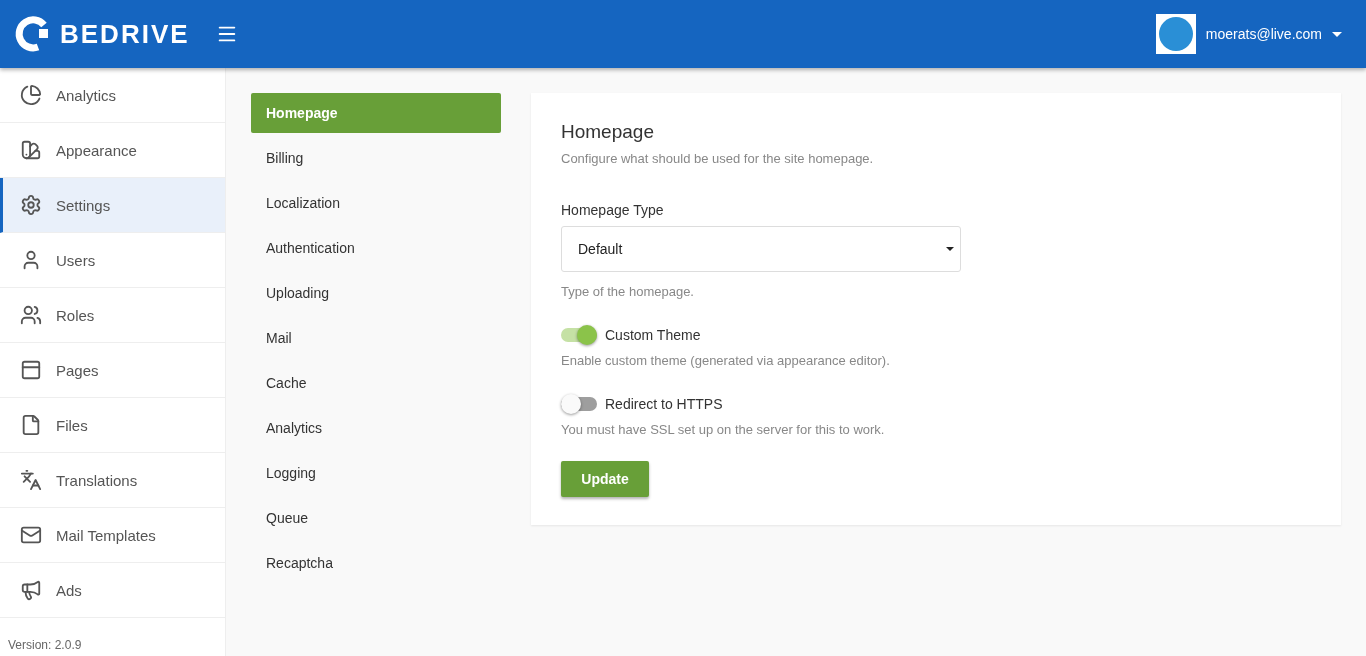 The width and height of the screenshot is (1366, 656). Describe the element at coordinates (1253, 34) in the screenshot. I see `user-menu: moerats@live.com` at that location.